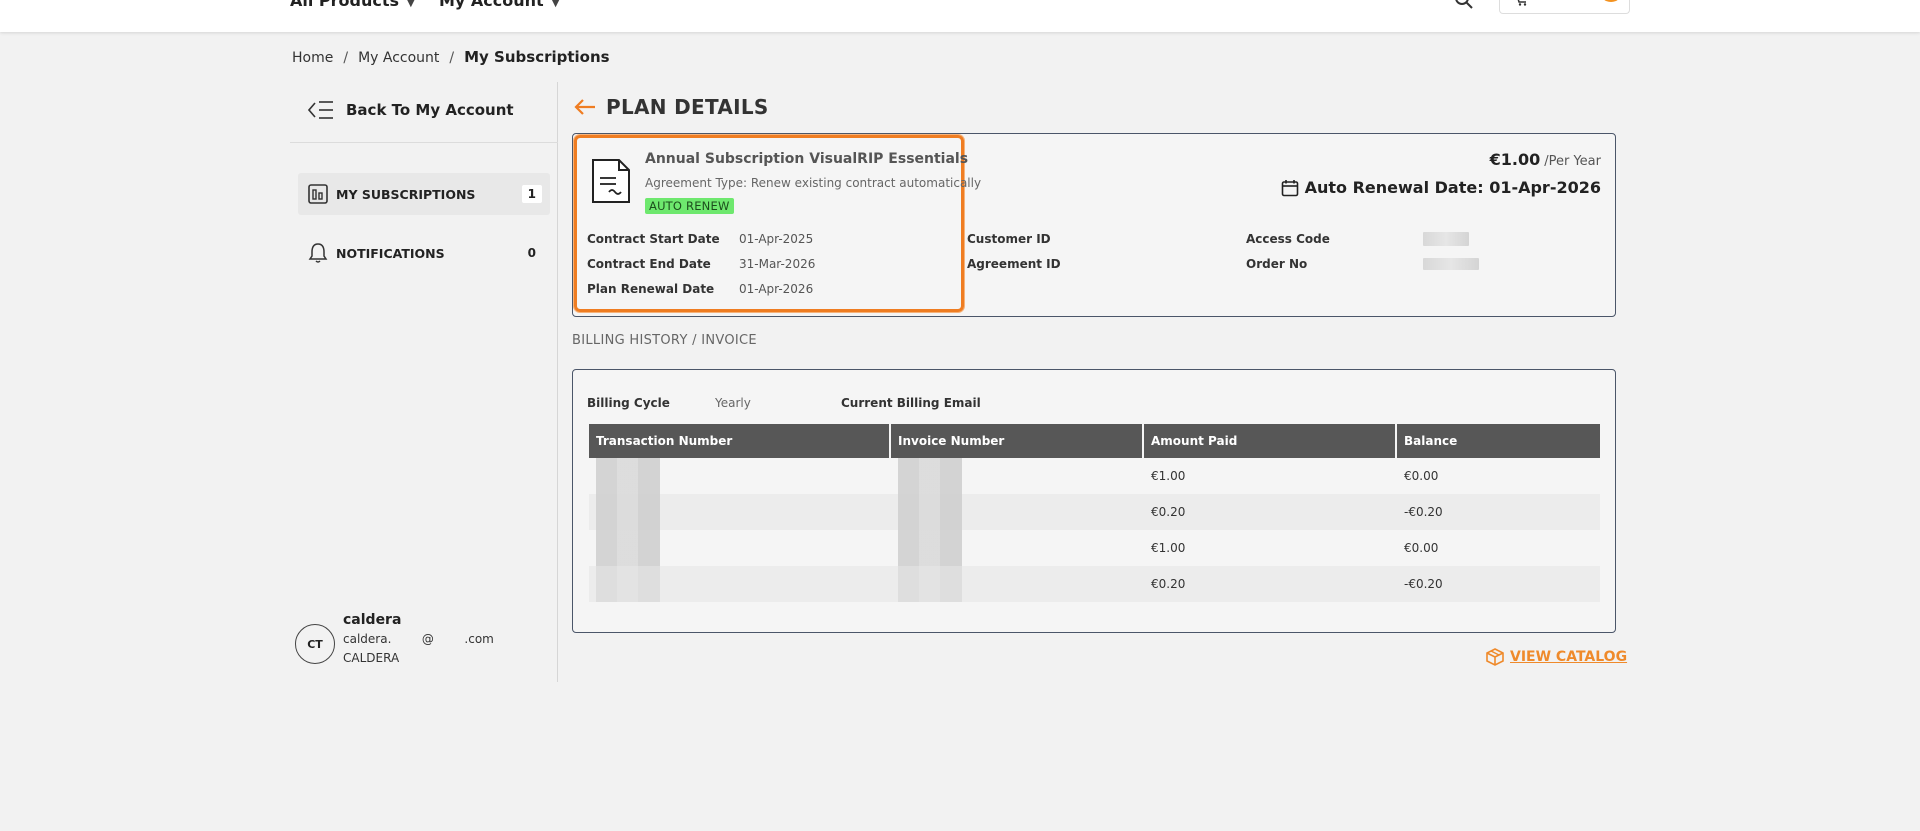 This screenshot has width=1920, height=831. I want to click on nav-my-account: My Account ▼, so click(499, 5).